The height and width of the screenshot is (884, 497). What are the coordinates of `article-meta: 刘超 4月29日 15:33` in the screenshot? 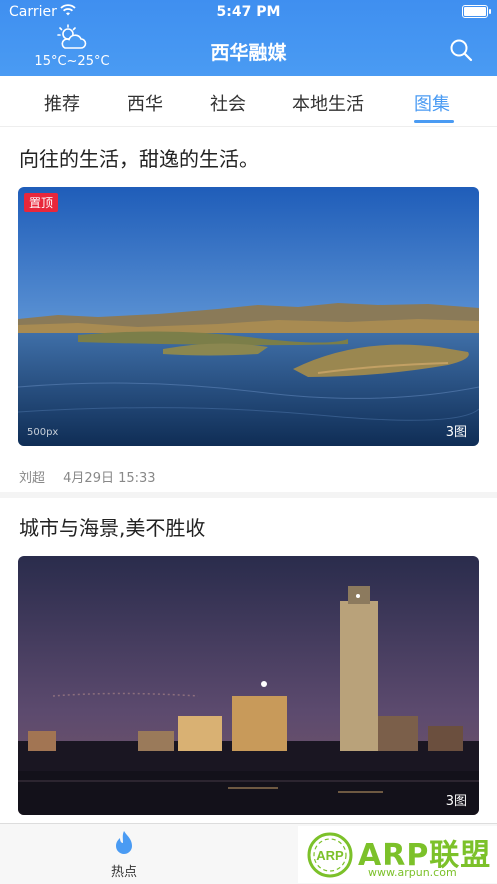 It's located at (87, 476).